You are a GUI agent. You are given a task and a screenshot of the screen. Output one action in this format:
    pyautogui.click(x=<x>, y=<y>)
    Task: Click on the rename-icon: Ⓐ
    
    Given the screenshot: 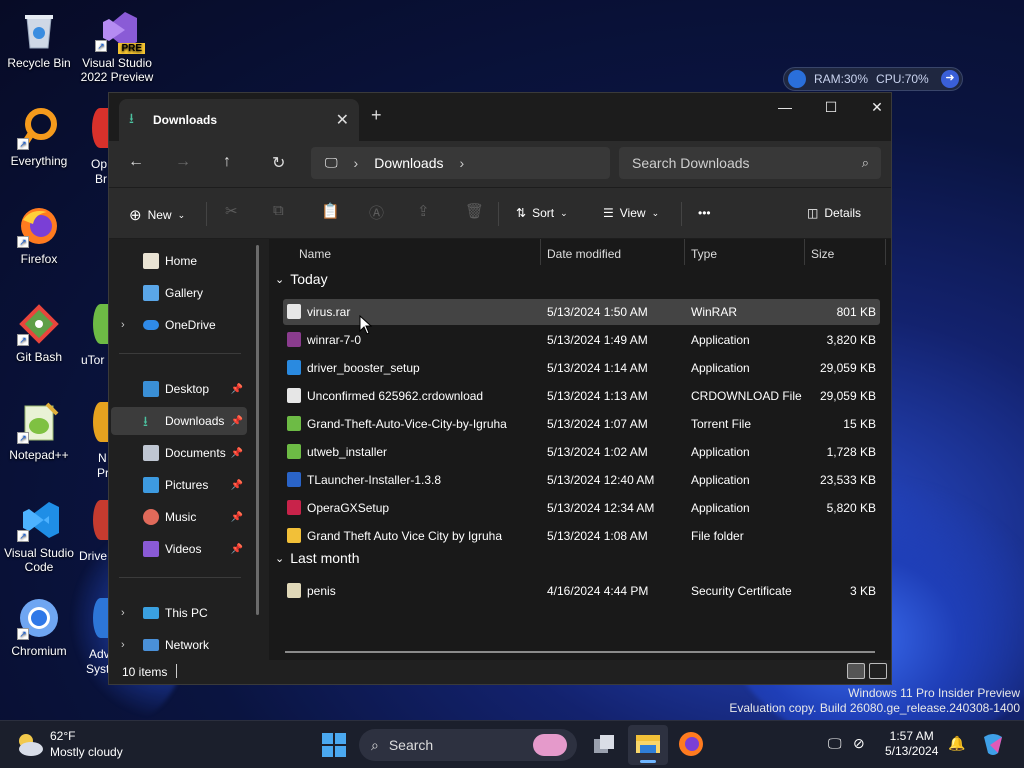 What is the action you would take?
    pyautogui.click(x=376, y=212)
    